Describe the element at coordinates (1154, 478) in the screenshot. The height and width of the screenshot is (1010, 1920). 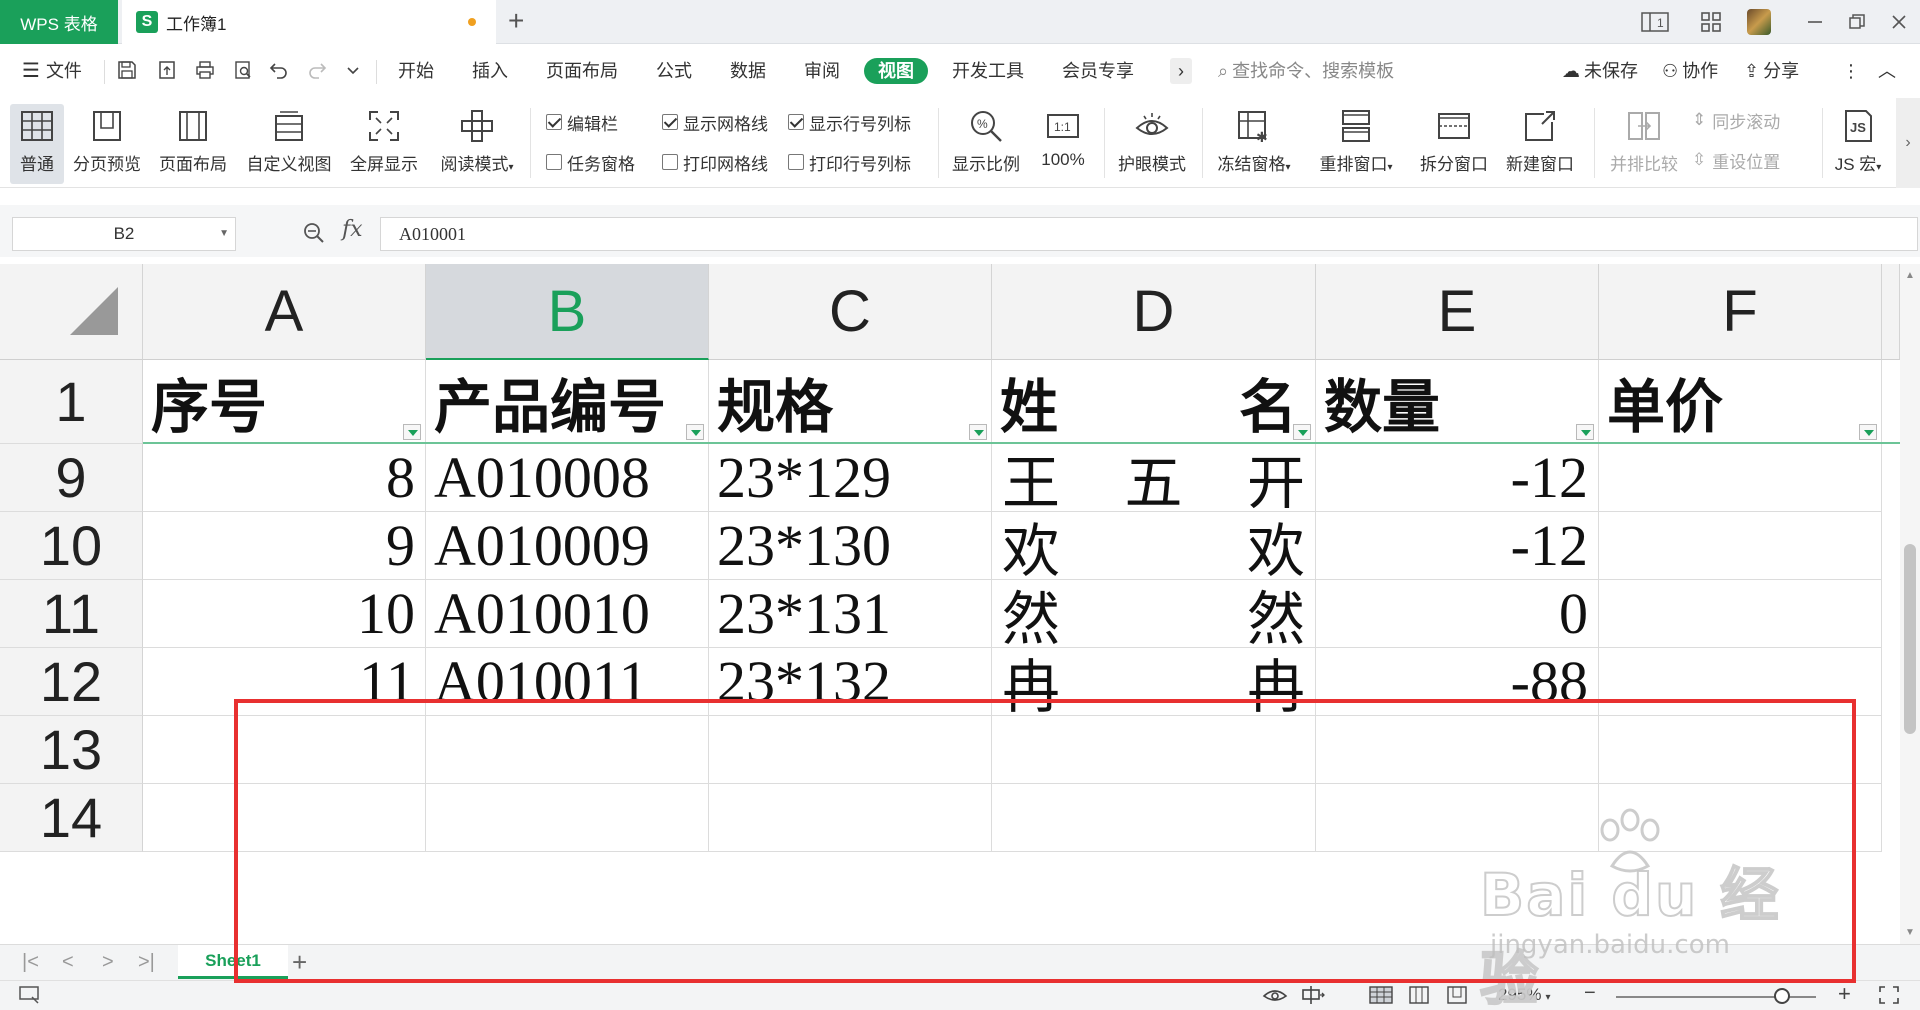
I see `cell-name: 王五开` at that location.